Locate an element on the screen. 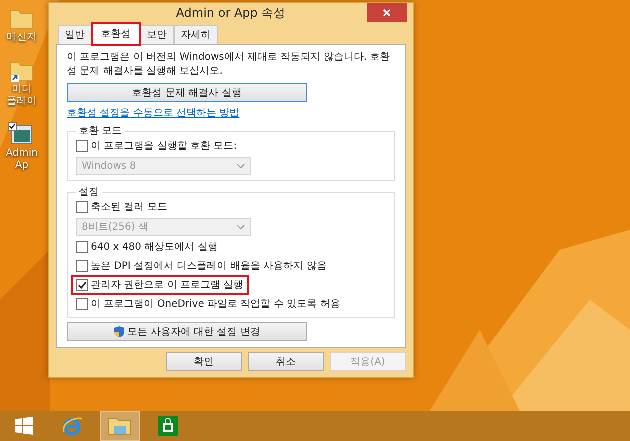 This screenshot has width=630, height=441. desktop-icon-label: 미디 플레이 is located at coordinates (22, 96).